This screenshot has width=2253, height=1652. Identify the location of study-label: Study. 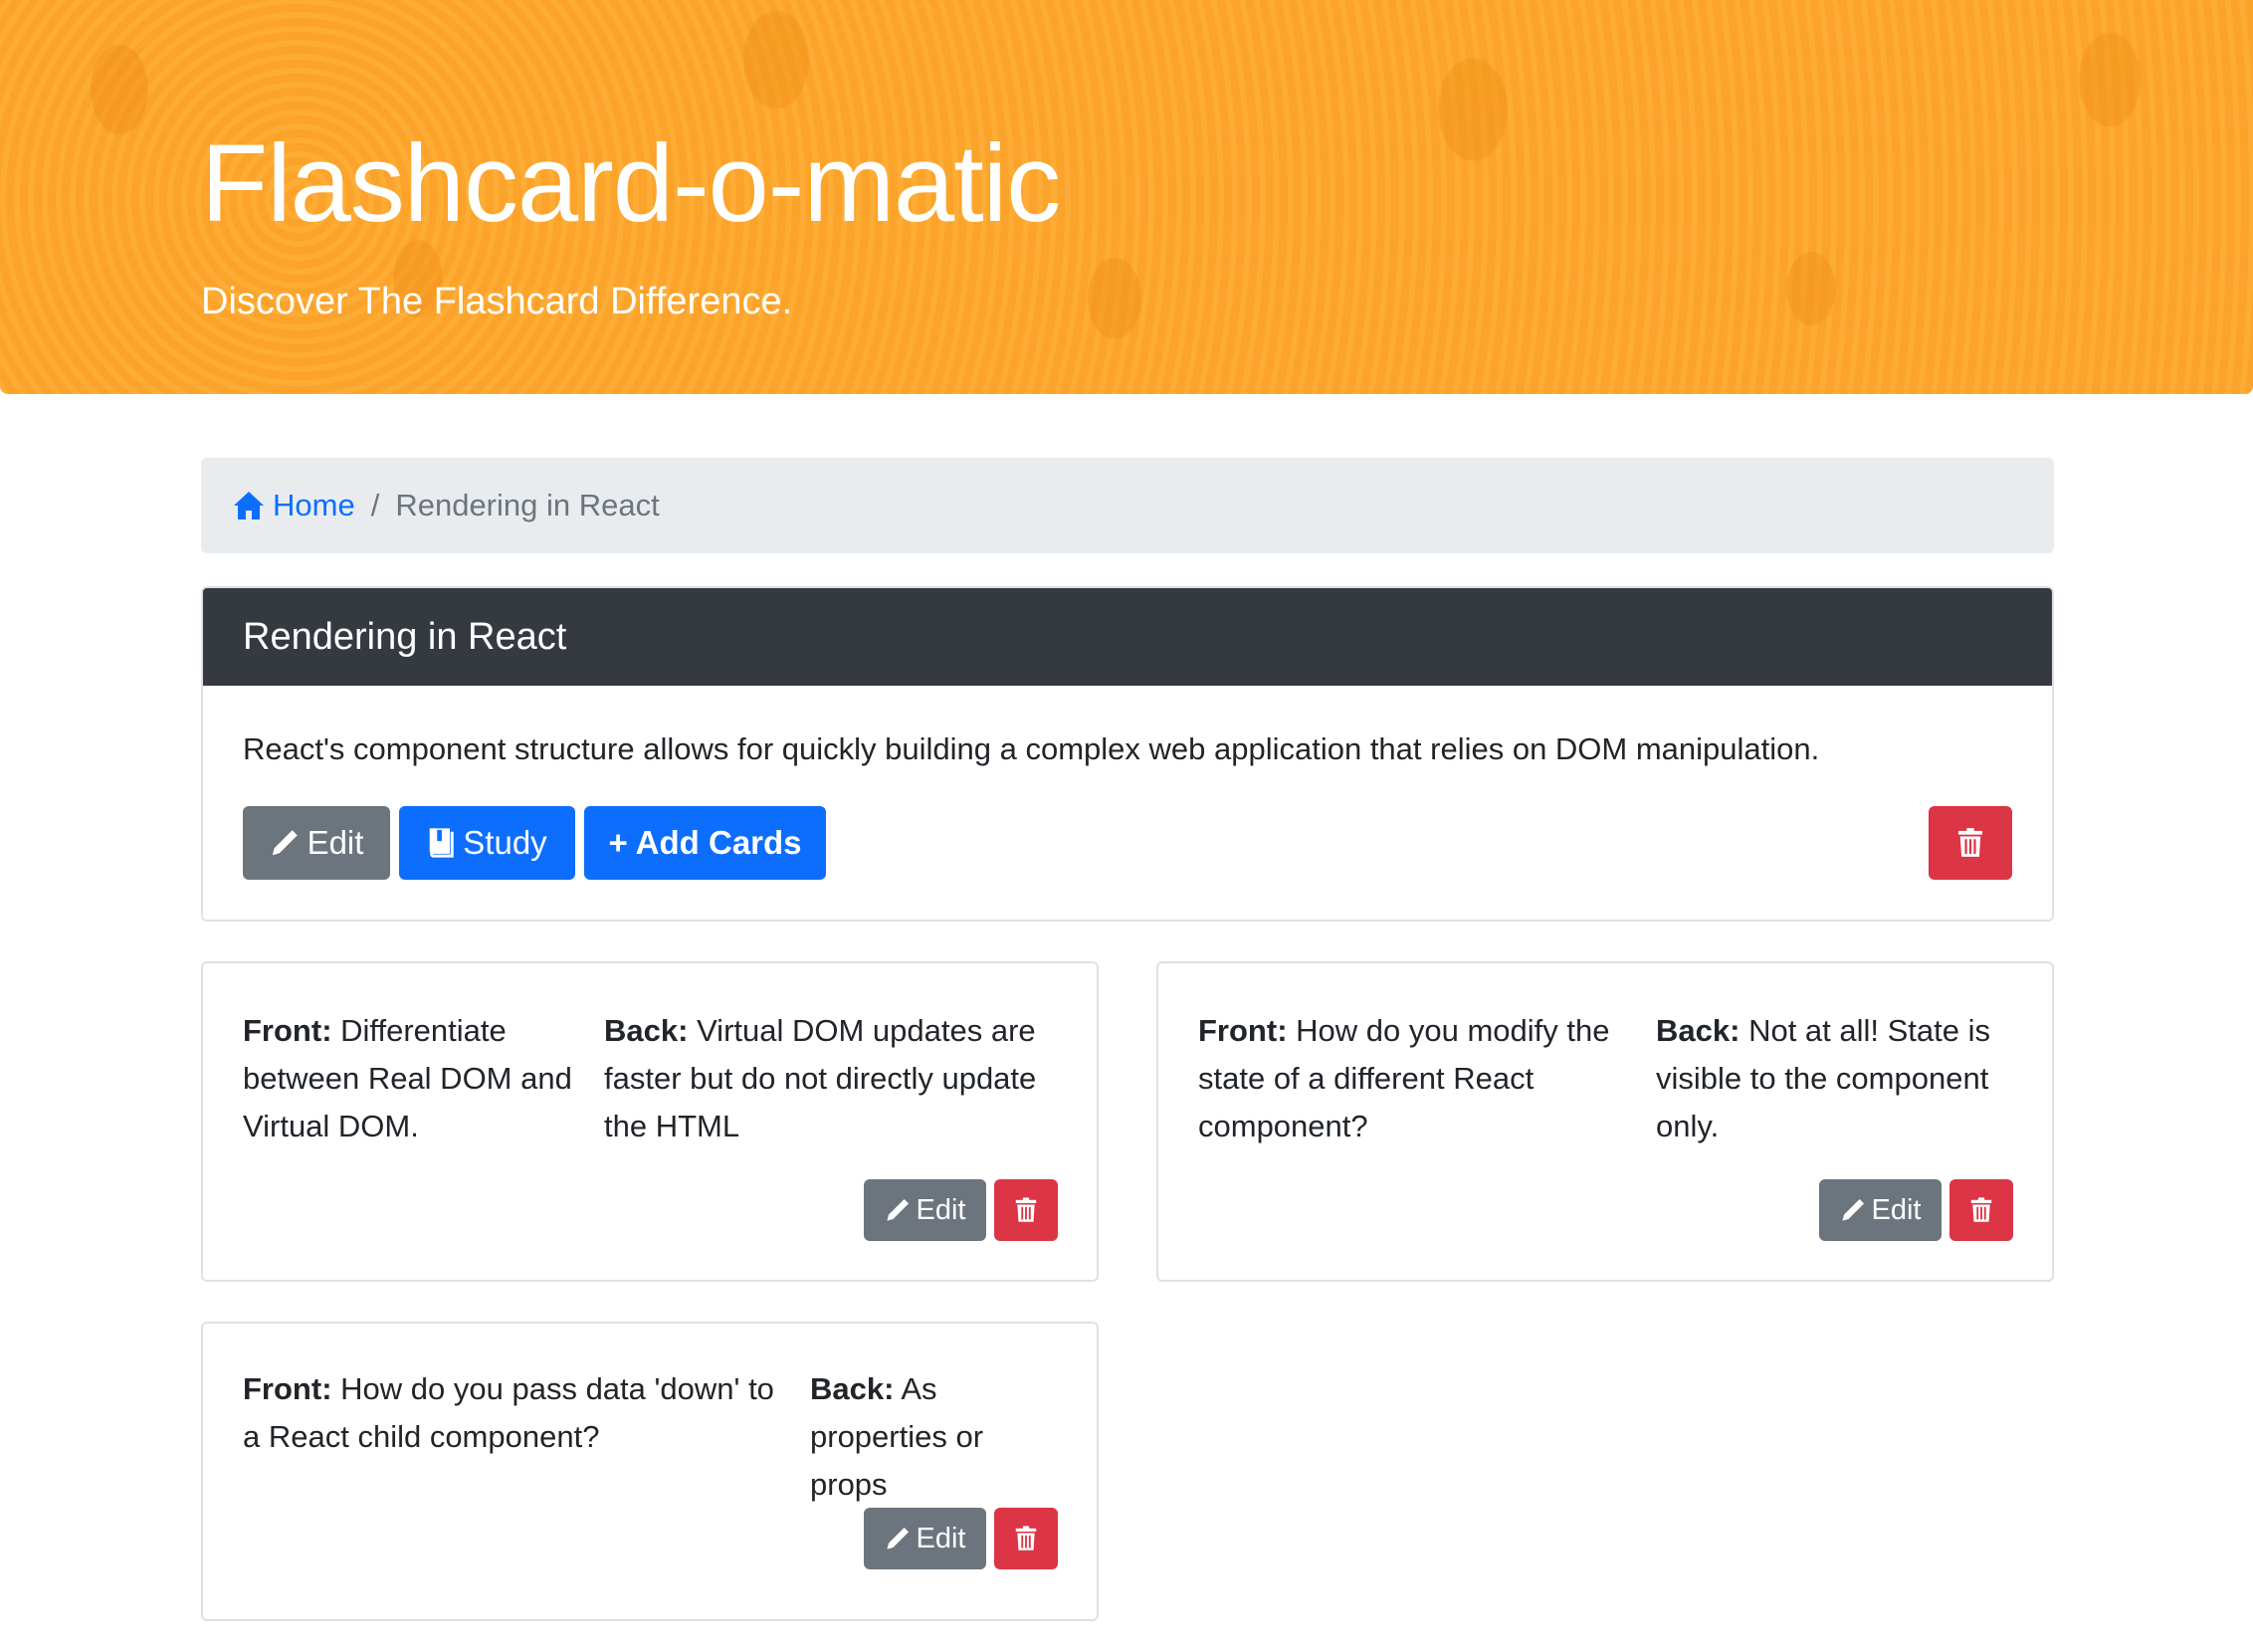
(505, 842).